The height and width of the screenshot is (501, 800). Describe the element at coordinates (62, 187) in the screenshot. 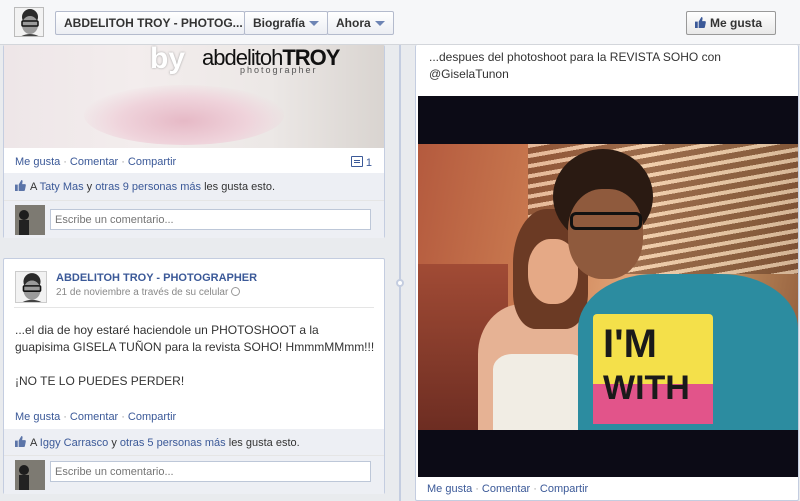

I see `liker-link: Taty Mas` at that location.